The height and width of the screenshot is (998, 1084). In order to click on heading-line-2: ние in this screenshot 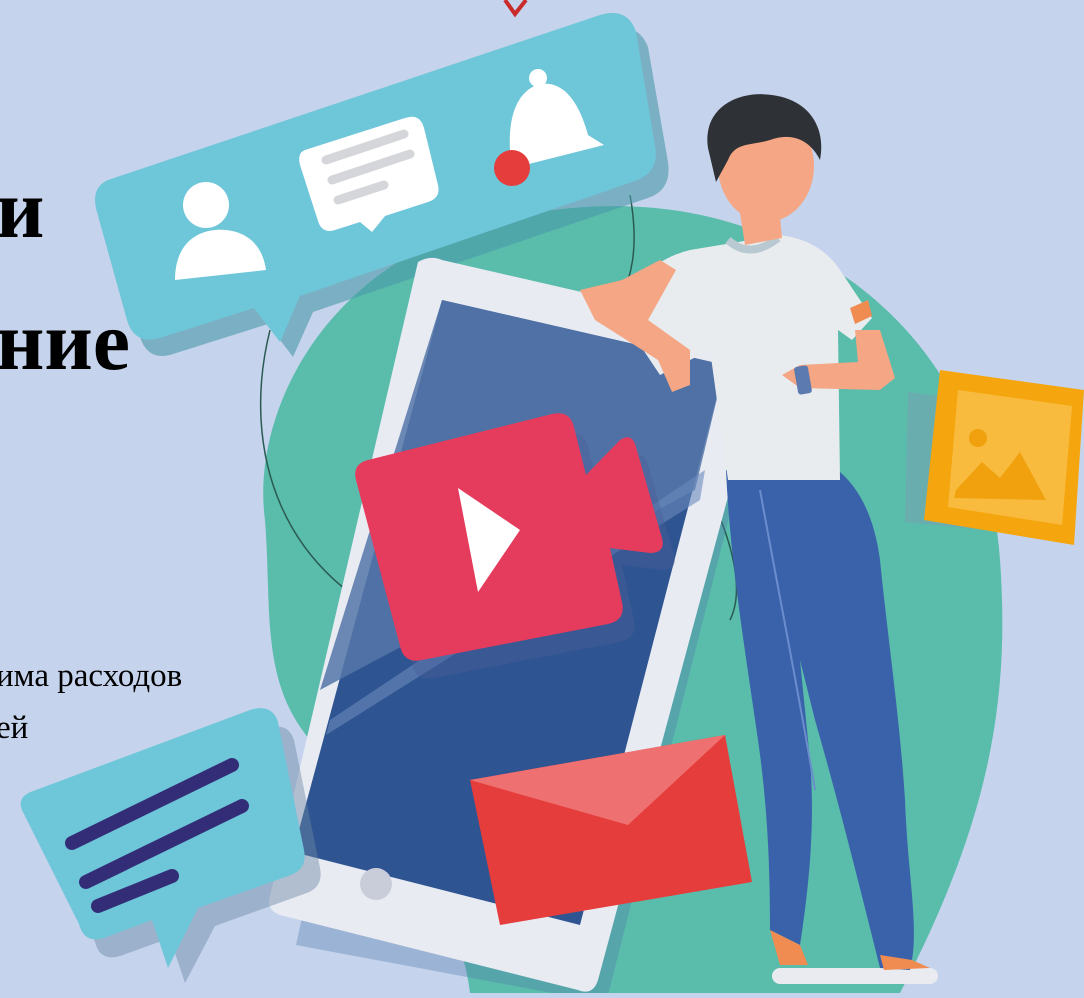, I will do `click(65, 341)`.